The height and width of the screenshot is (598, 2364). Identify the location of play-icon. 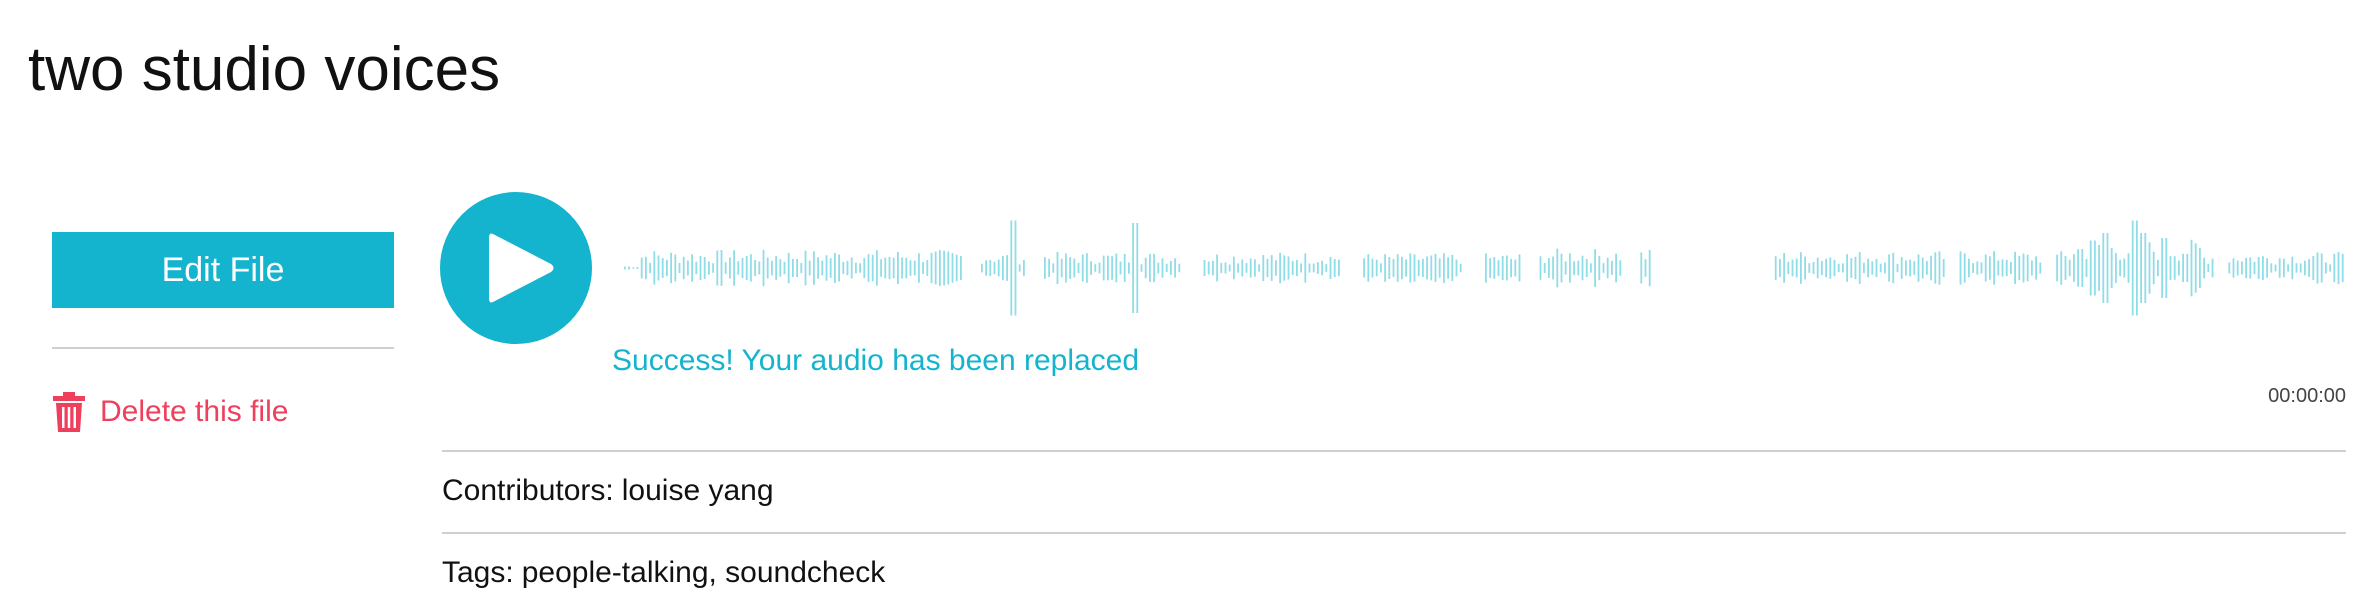
(521, 268).